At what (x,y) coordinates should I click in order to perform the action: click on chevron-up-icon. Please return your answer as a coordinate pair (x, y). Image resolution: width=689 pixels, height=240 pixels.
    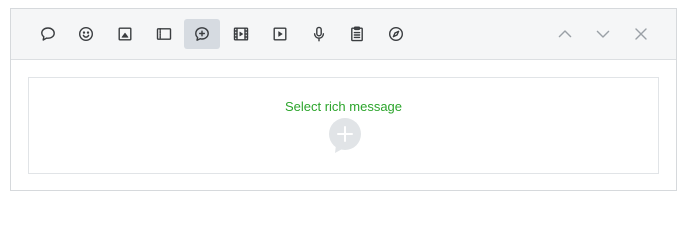
    Looking at the image, I should click on (565, 34).